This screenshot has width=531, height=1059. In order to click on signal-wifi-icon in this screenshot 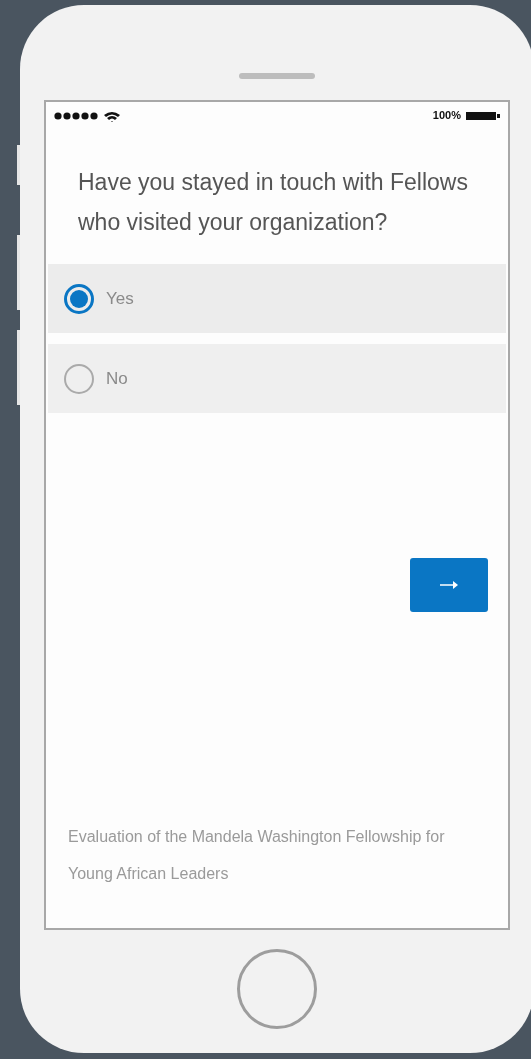, I will do `click(88, 115)`.